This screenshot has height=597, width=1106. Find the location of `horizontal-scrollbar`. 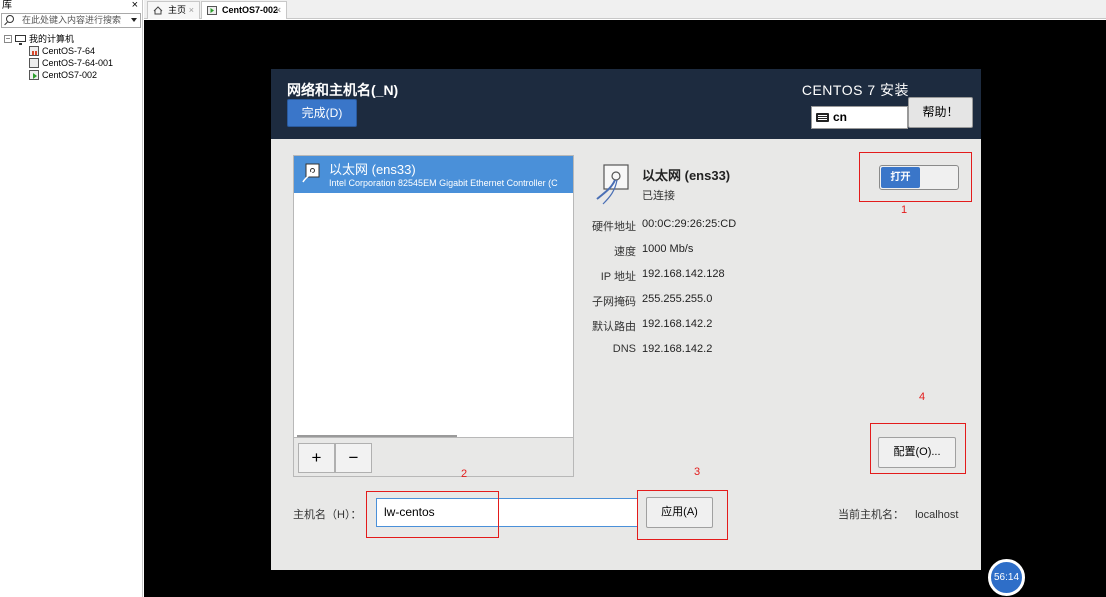

horizontal-scrollbar is located at coordinates (377, 436).